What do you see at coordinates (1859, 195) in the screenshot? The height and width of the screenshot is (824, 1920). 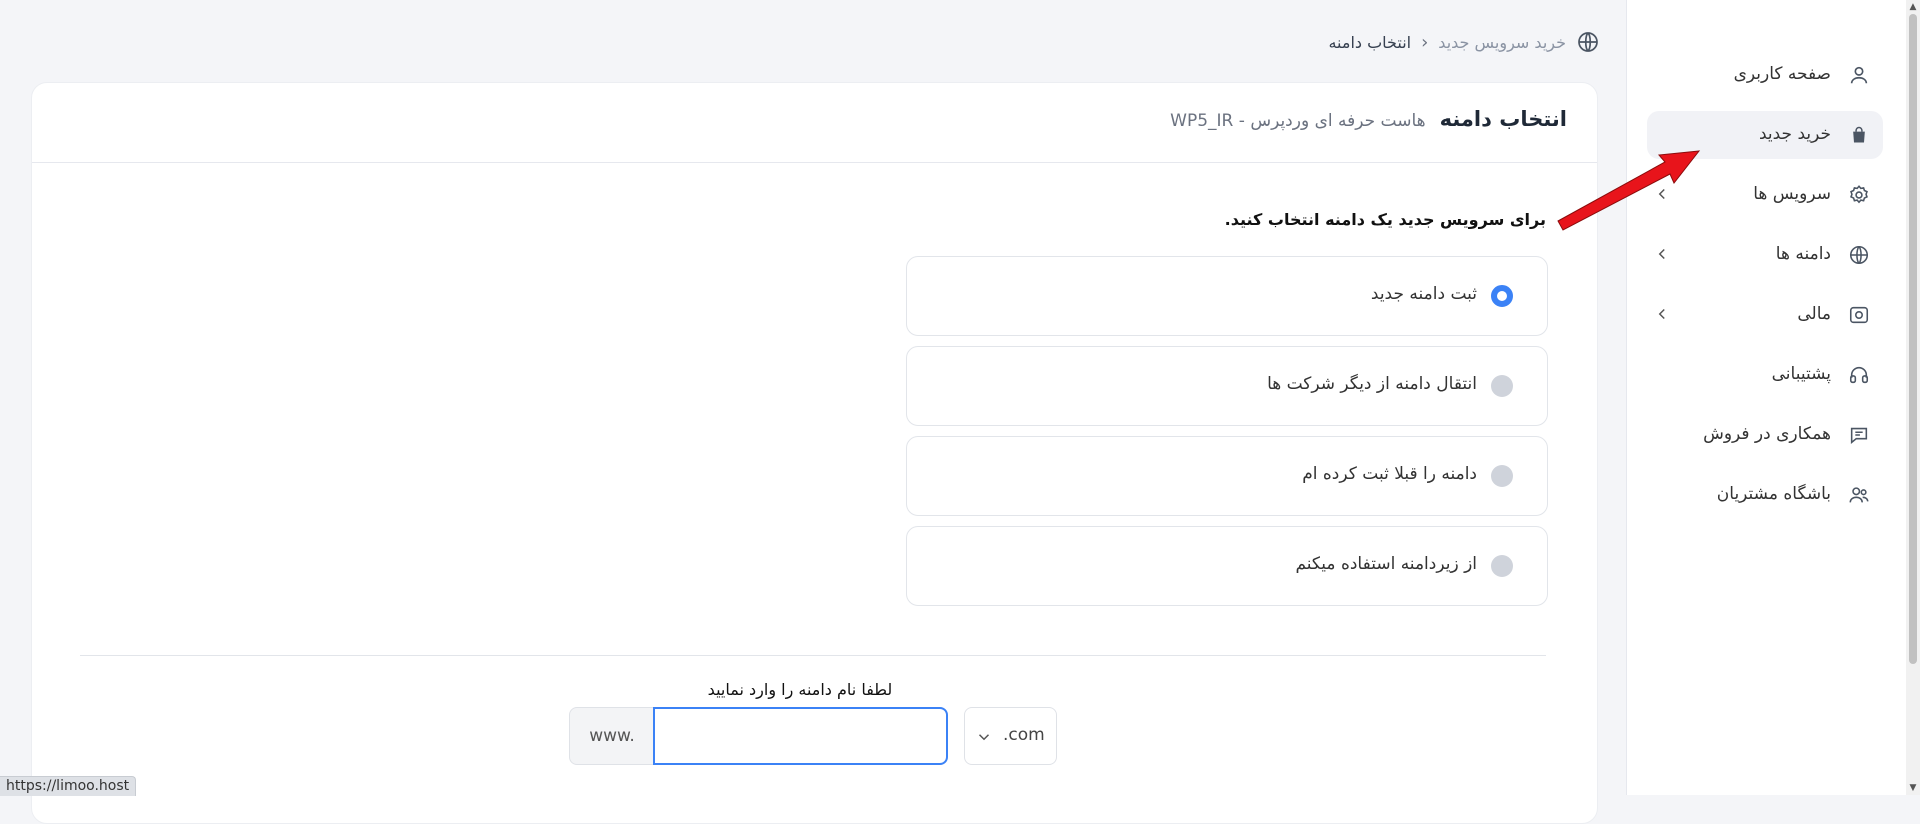 I see `gear-icon` at bounding box center [1859, 195].